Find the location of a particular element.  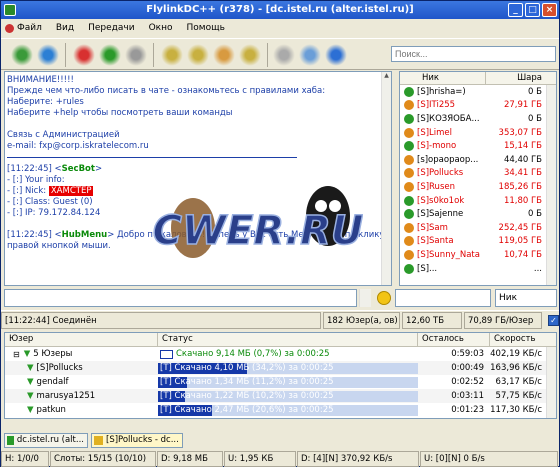

col-nick: Ник is located at coordinates (443, 78).